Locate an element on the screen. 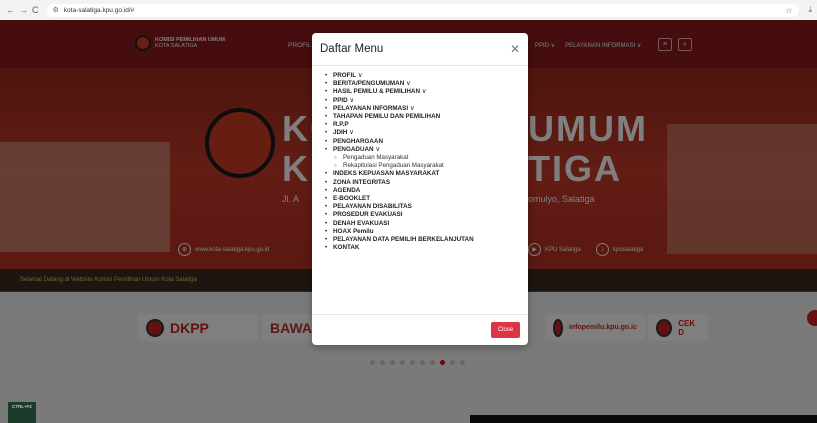 Image resolution: width=817 pixels, height=423 pixels. close-icon: ✕ is located at coordinates (515, 49).